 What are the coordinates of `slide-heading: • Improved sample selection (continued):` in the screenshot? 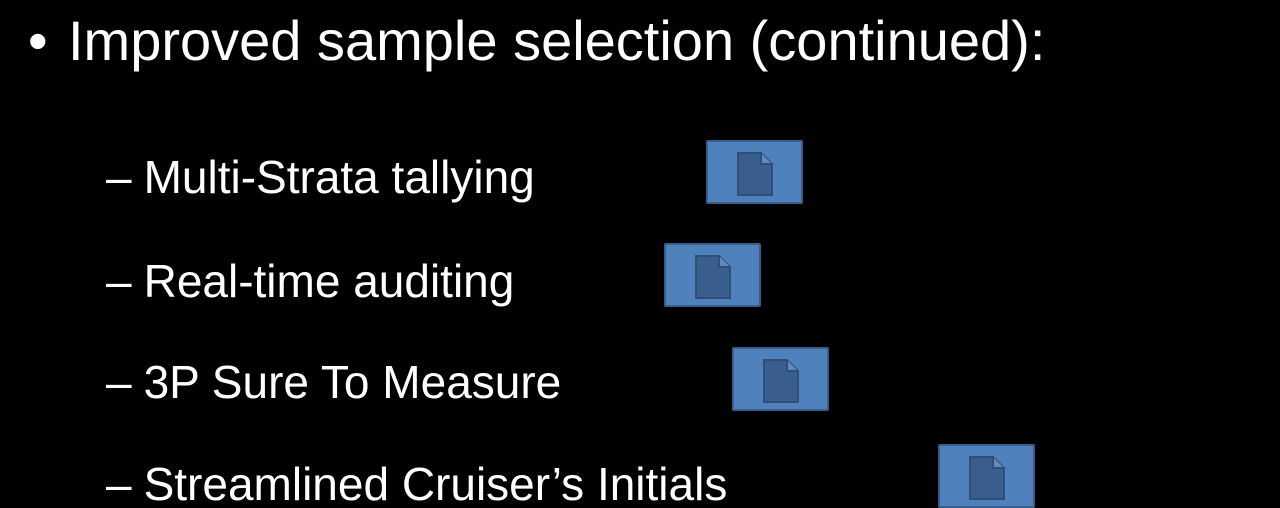 It's located at (536, 41).